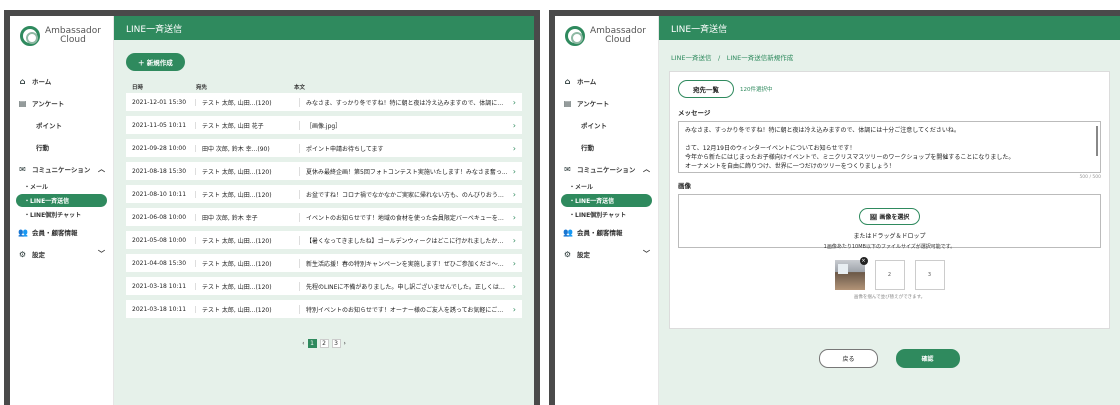 The image size is (1120, 405). I want to click on room-window, so click(842, 269).